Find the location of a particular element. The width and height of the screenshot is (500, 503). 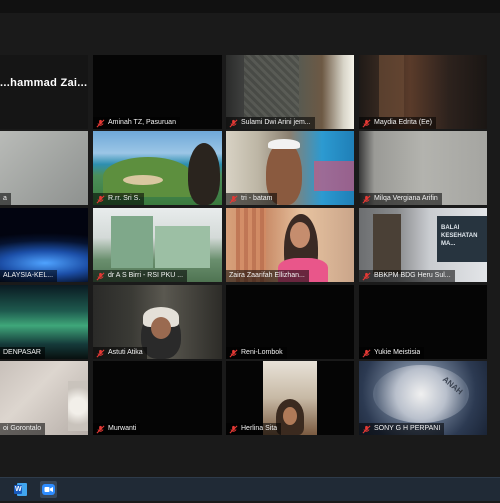

participant-name: Milqa Vergiana Arifin is located at coordinates (406, 198).